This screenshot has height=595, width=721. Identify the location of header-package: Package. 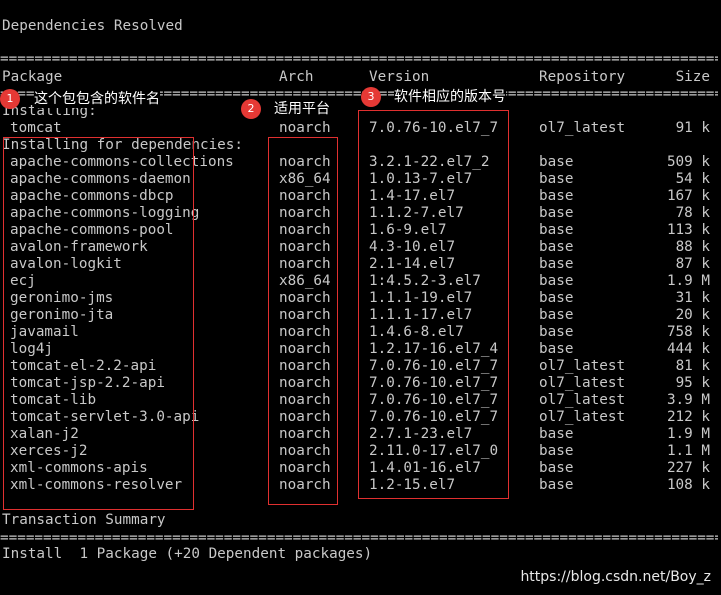
(32, 77).